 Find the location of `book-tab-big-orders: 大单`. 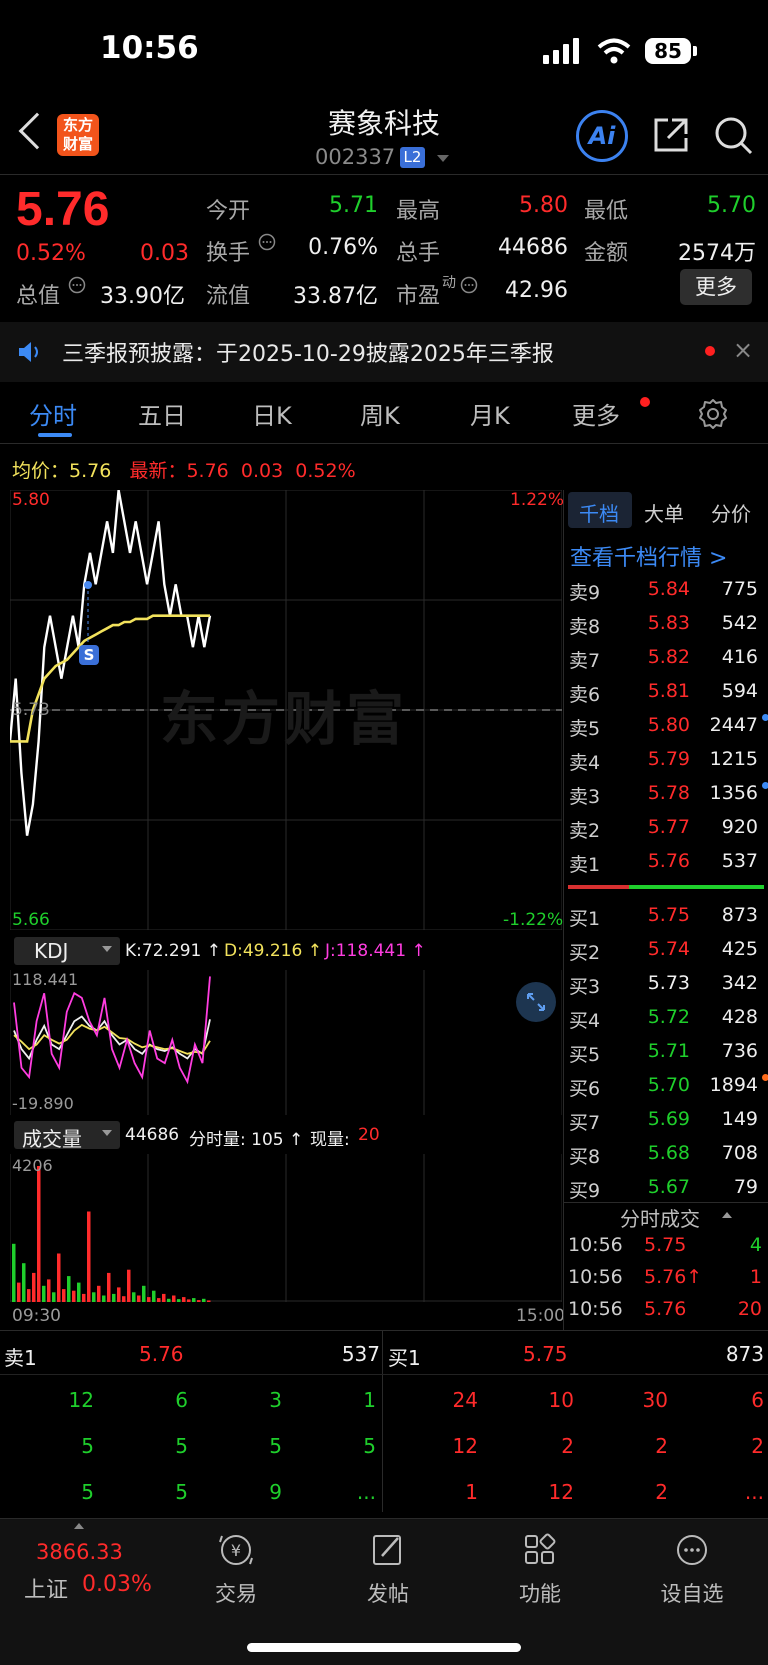

book-tab-big-orders: 大单 is located at coordinates (664, 512).